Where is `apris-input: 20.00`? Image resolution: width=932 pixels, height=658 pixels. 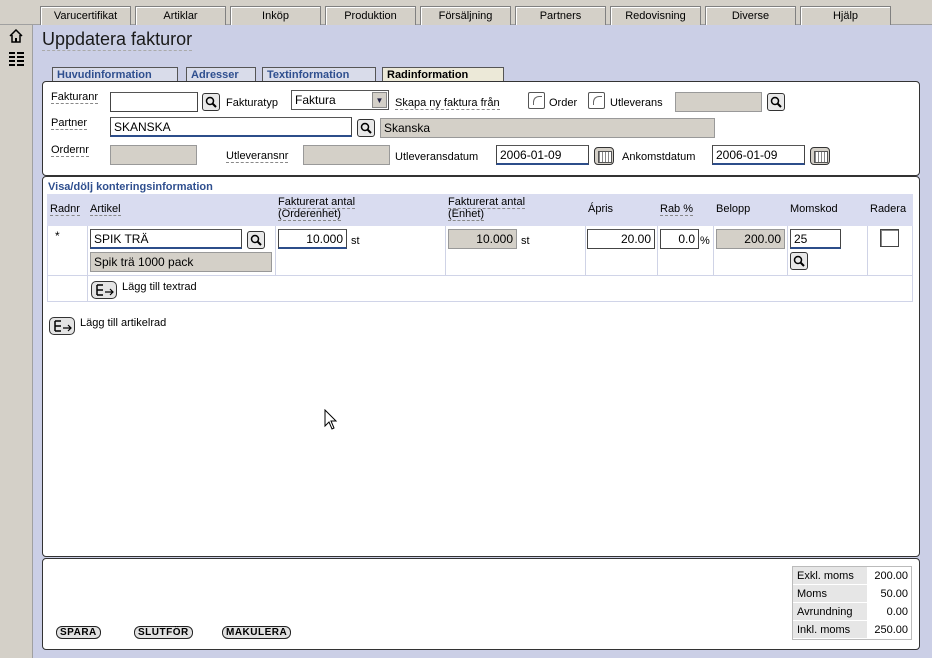
apris-input: 20.00 is located at coordinates (621, 239).